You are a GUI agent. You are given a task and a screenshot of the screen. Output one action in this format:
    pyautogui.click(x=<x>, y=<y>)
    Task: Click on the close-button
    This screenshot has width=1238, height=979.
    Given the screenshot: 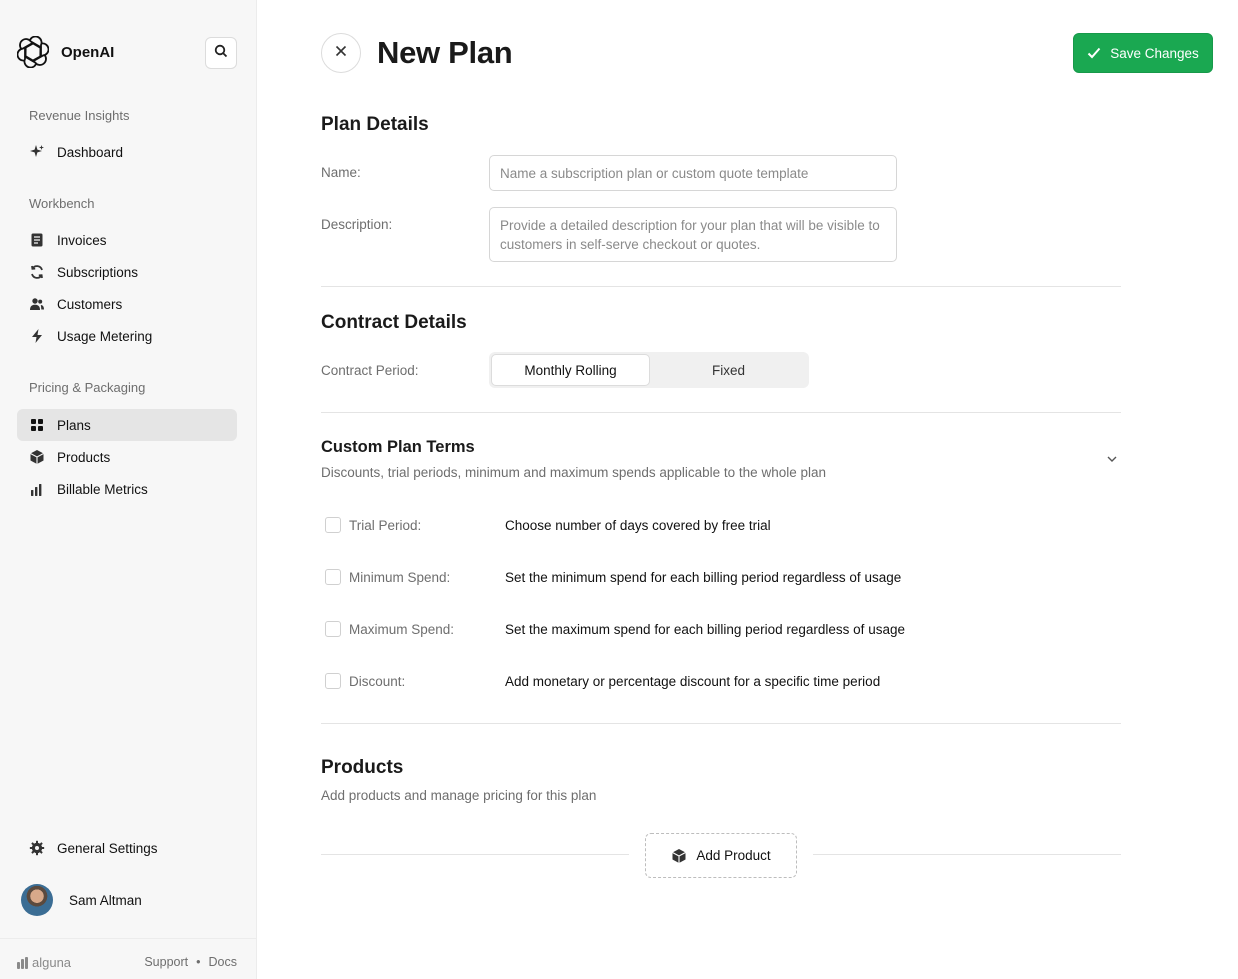 What is the action you would take?
    pyautogui.click(x=341, y=53)
    